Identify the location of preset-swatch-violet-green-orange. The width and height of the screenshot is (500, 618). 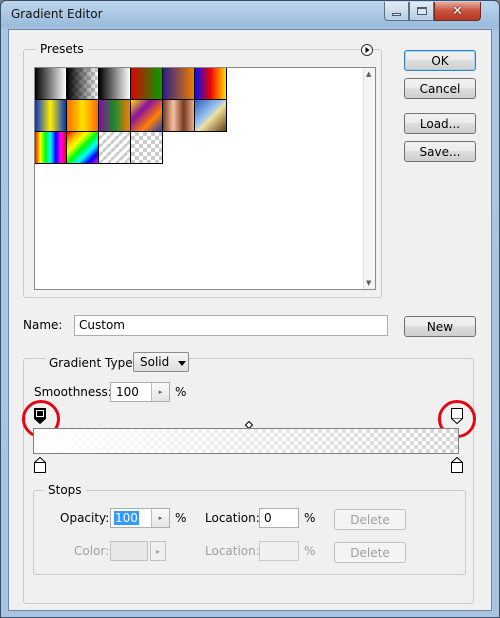
(115, 116).